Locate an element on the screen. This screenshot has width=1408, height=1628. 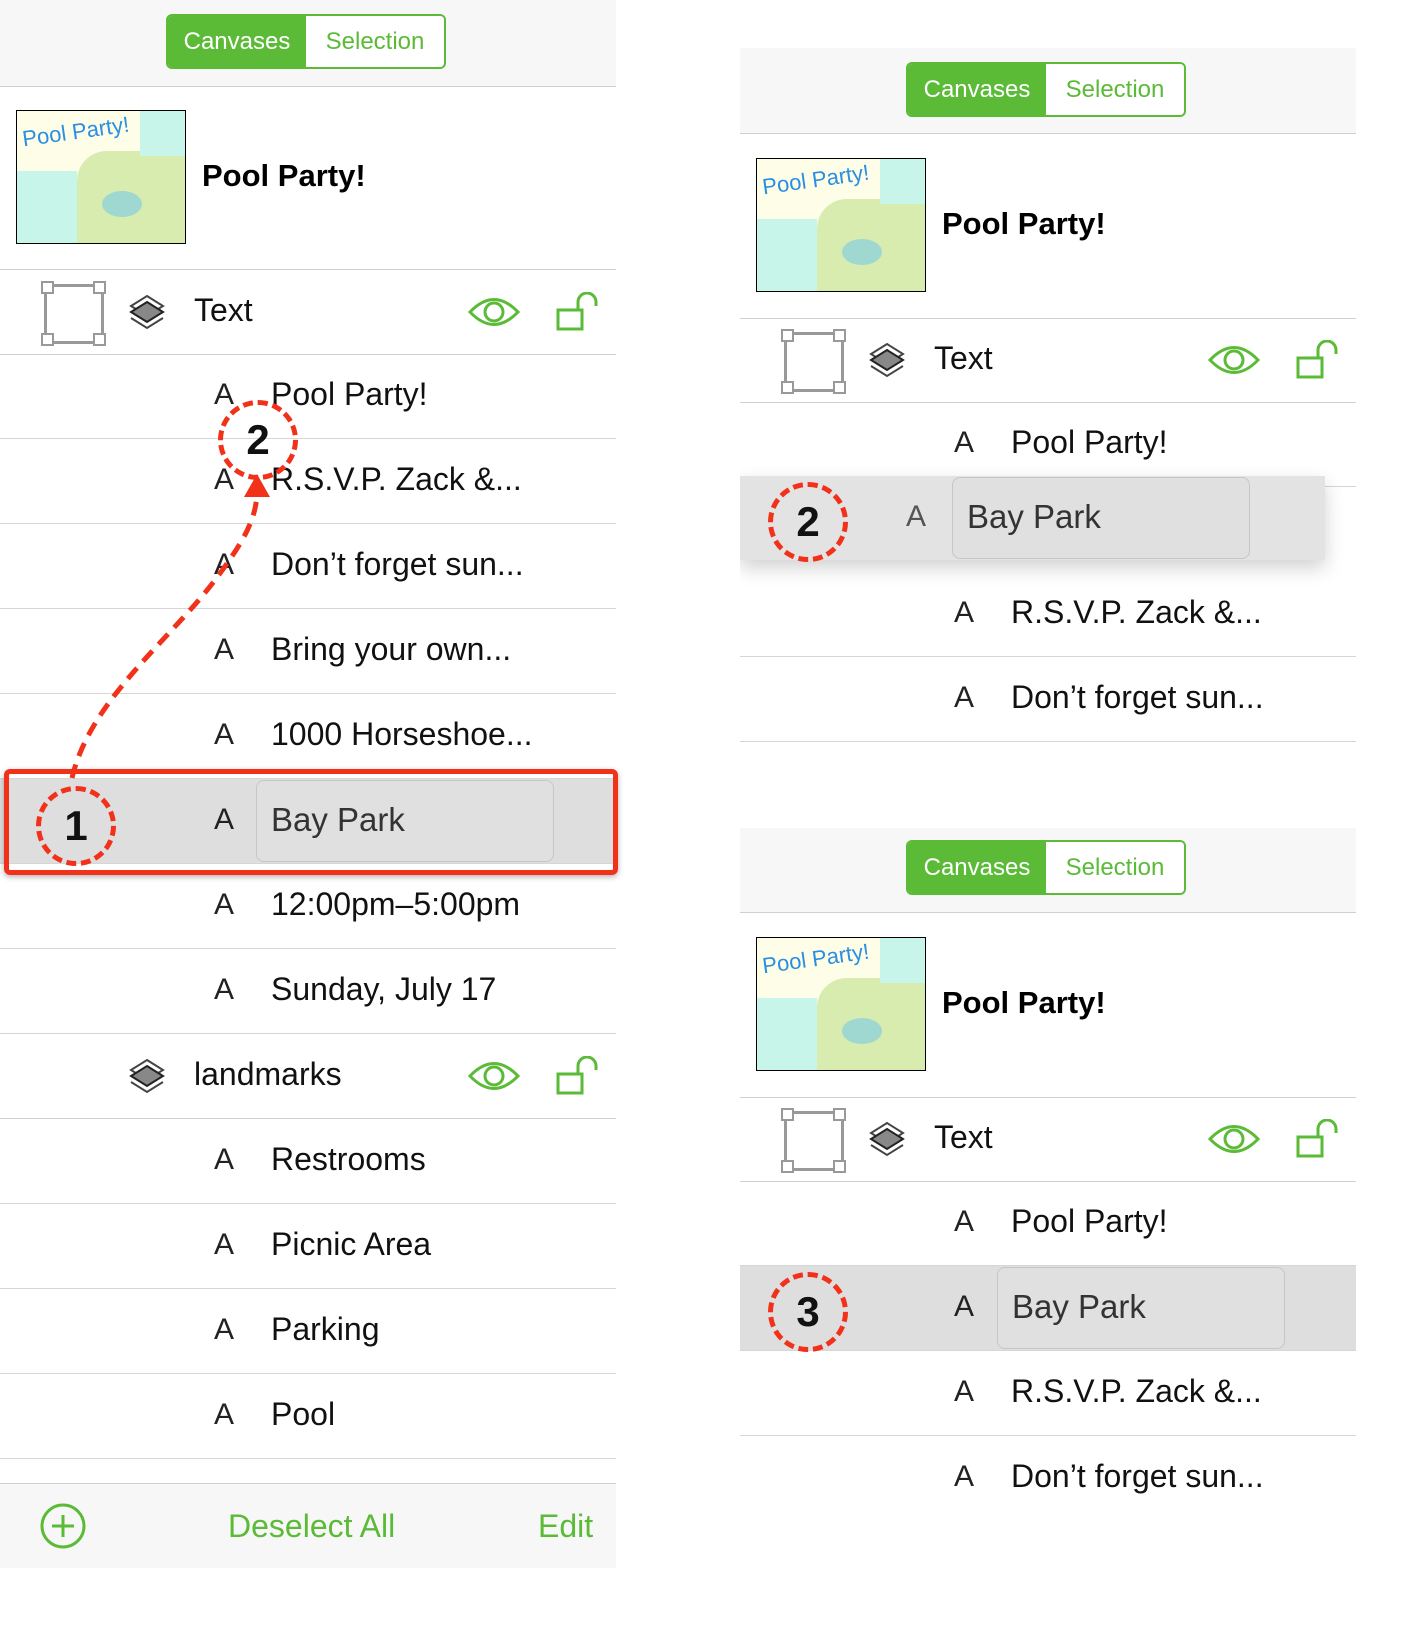
add-icon is located at coordinates (63, 1528).